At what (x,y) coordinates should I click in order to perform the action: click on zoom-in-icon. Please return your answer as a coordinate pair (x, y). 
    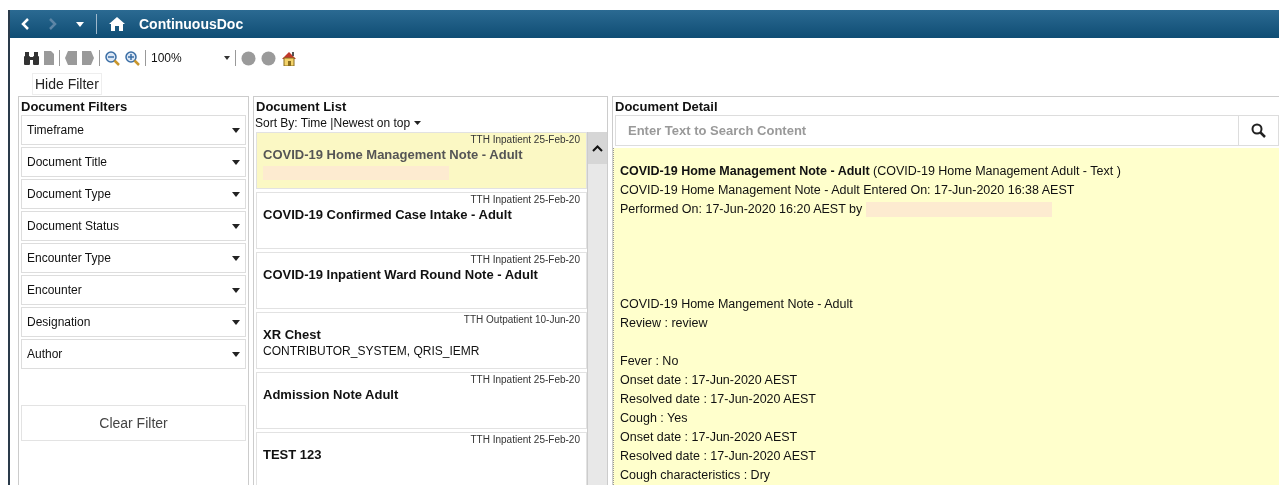
    Looking at the image, I should click on (132, 58).